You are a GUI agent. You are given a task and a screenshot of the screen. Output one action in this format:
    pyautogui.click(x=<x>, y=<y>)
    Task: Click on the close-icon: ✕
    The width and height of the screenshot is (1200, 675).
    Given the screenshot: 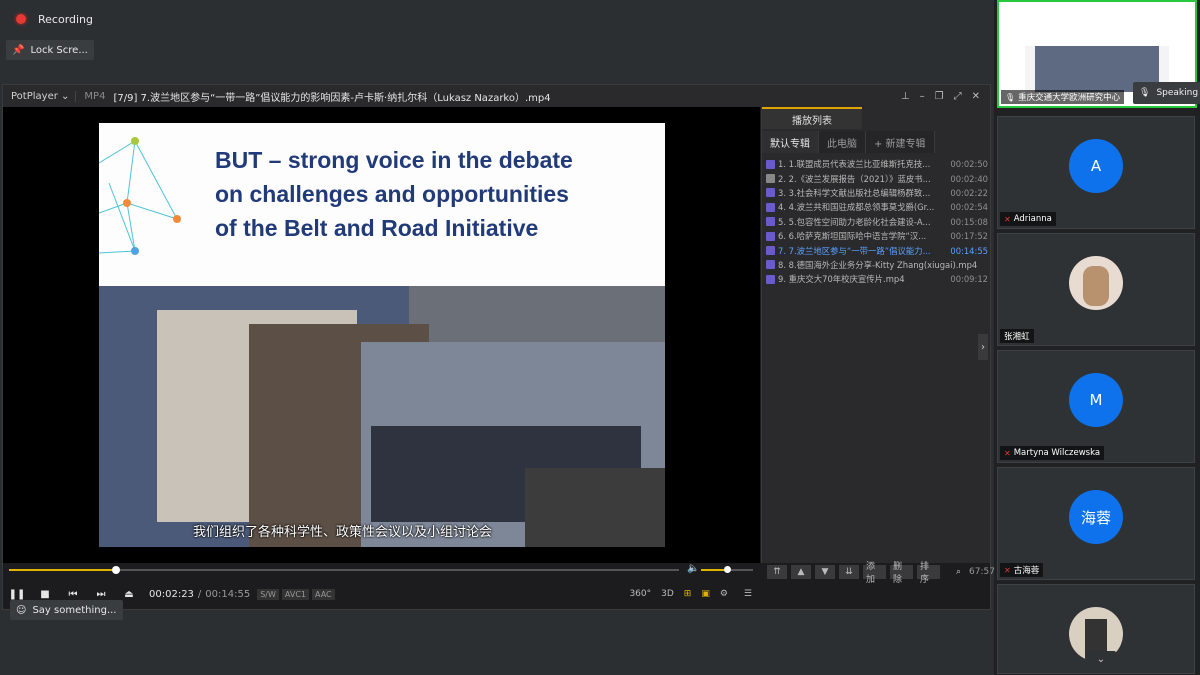 What is the action you would take?
    pyautogui.click(x=976, y=96)
    